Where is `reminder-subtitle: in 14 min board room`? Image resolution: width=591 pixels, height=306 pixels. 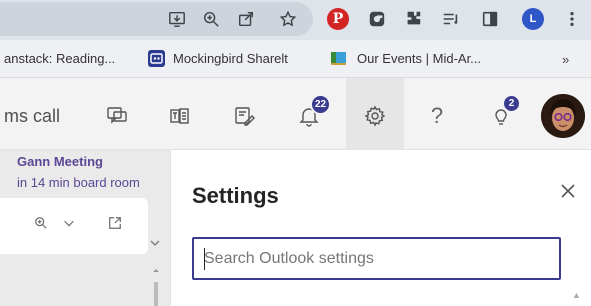 reminder-subtitle: in 14 min board room is located at coordinates (78, 182).